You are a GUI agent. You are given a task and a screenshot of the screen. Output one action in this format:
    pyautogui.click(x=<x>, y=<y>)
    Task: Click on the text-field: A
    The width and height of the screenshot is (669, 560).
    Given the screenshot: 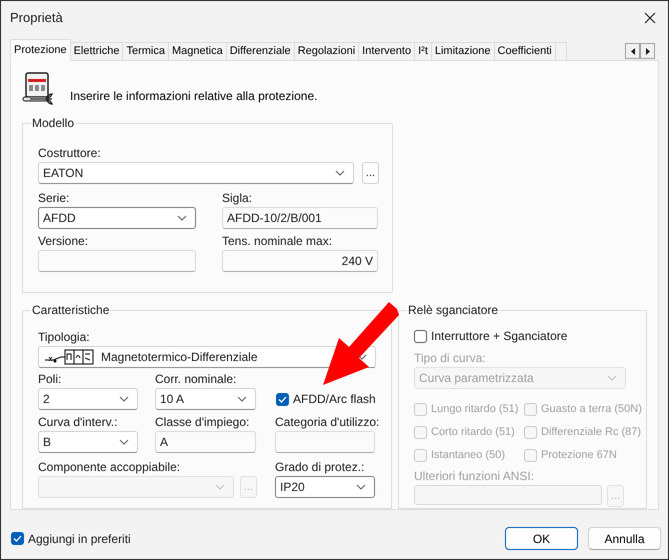 What is the action you would take?
    pyautogui.click(x=205, y=442)
    